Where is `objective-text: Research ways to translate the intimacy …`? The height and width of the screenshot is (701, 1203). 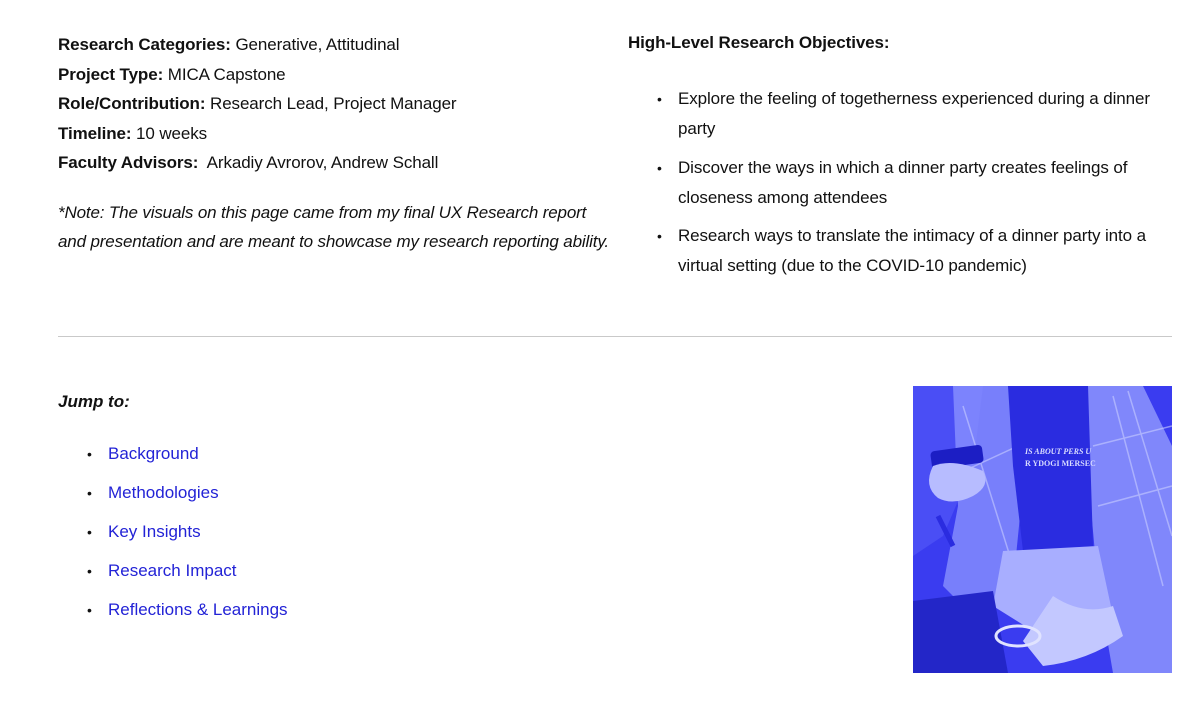
objective-text: Research ways to translate the intimacy … is located at coordinates (912, 250).